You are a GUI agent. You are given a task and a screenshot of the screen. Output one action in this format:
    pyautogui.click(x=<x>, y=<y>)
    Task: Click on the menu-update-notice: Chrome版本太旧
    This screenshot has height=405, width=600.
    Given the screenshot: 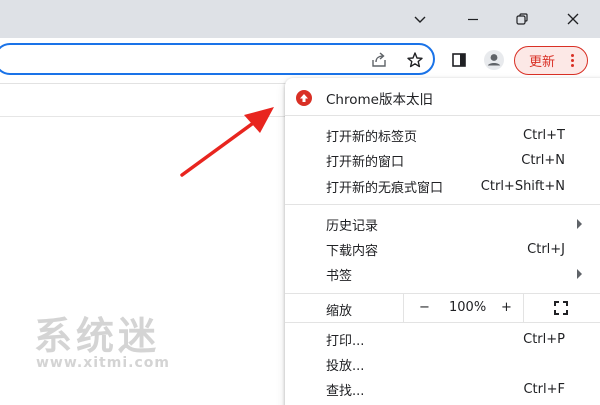 What is the action you would take?
    pyautogui.click(x=442, y=98)
    